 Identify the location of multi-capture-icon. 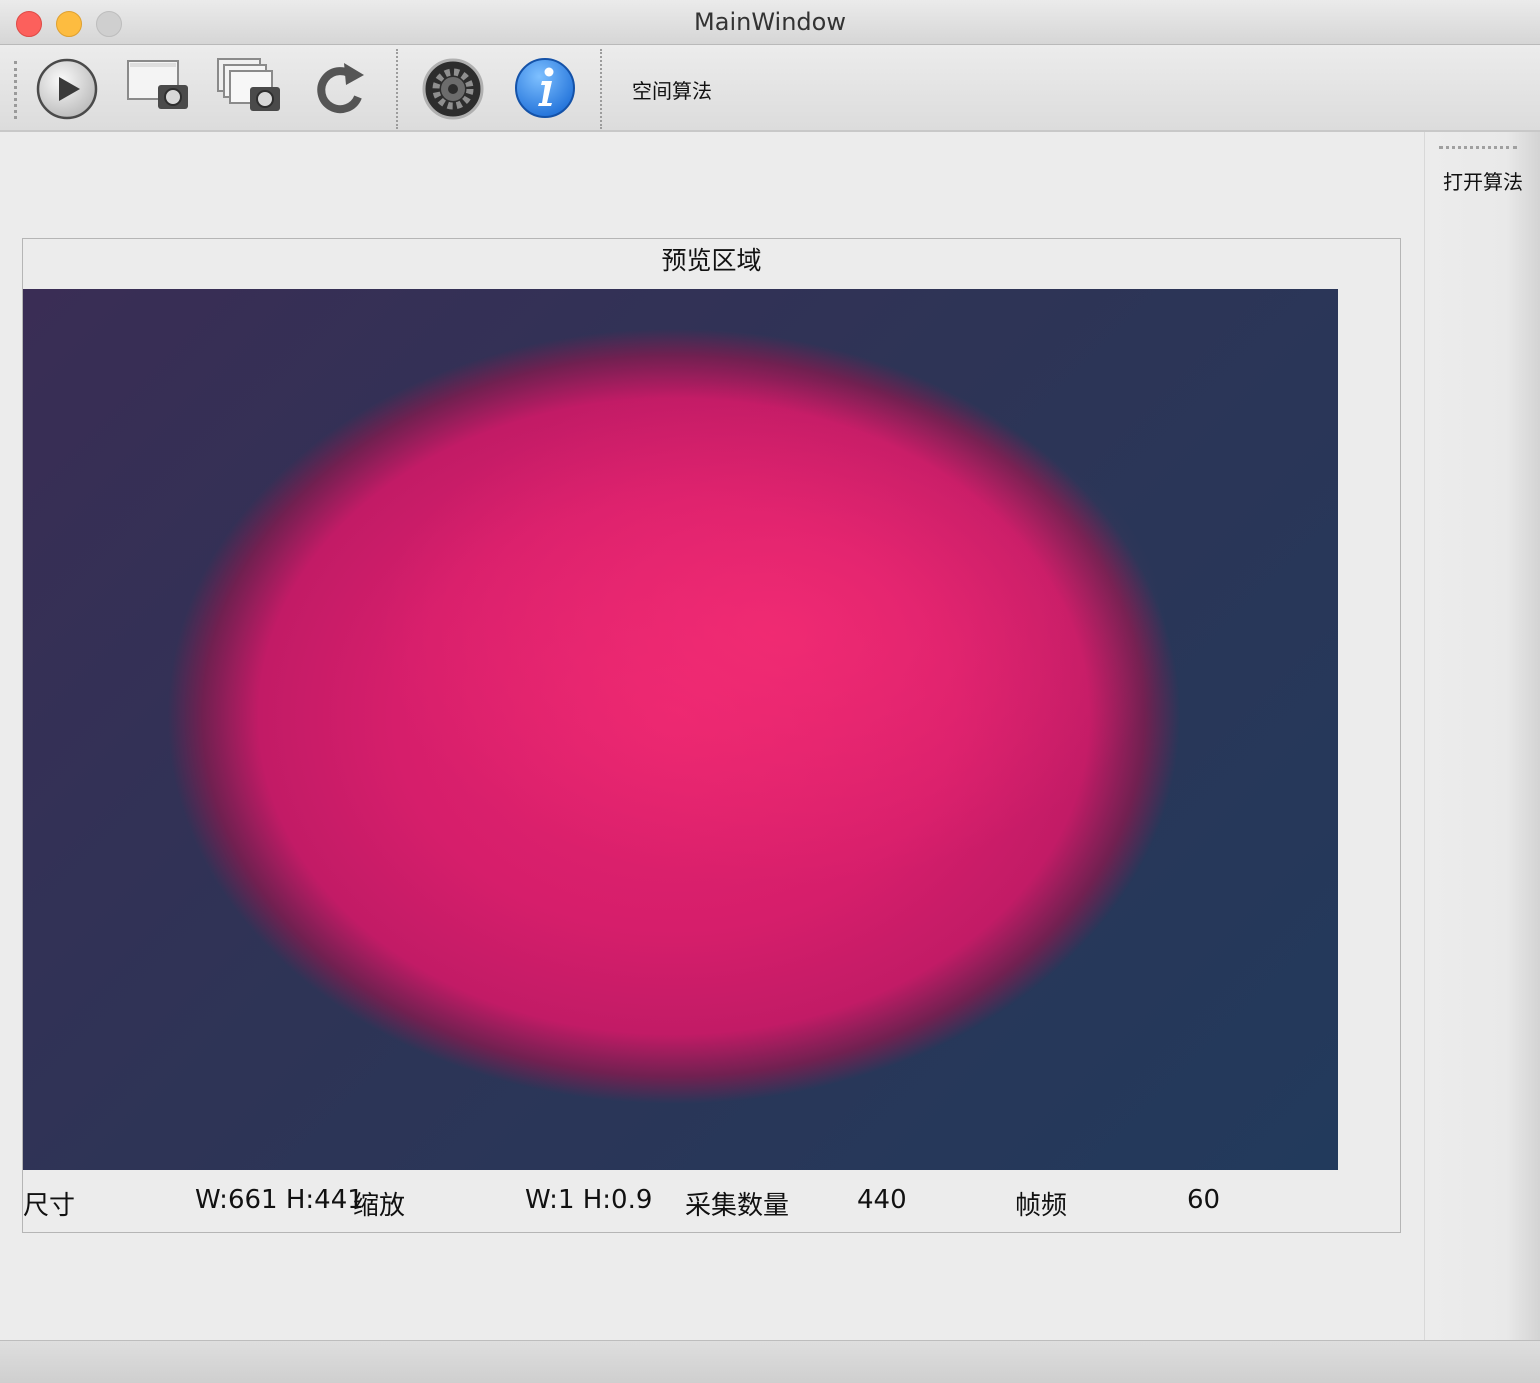
(248, 84).